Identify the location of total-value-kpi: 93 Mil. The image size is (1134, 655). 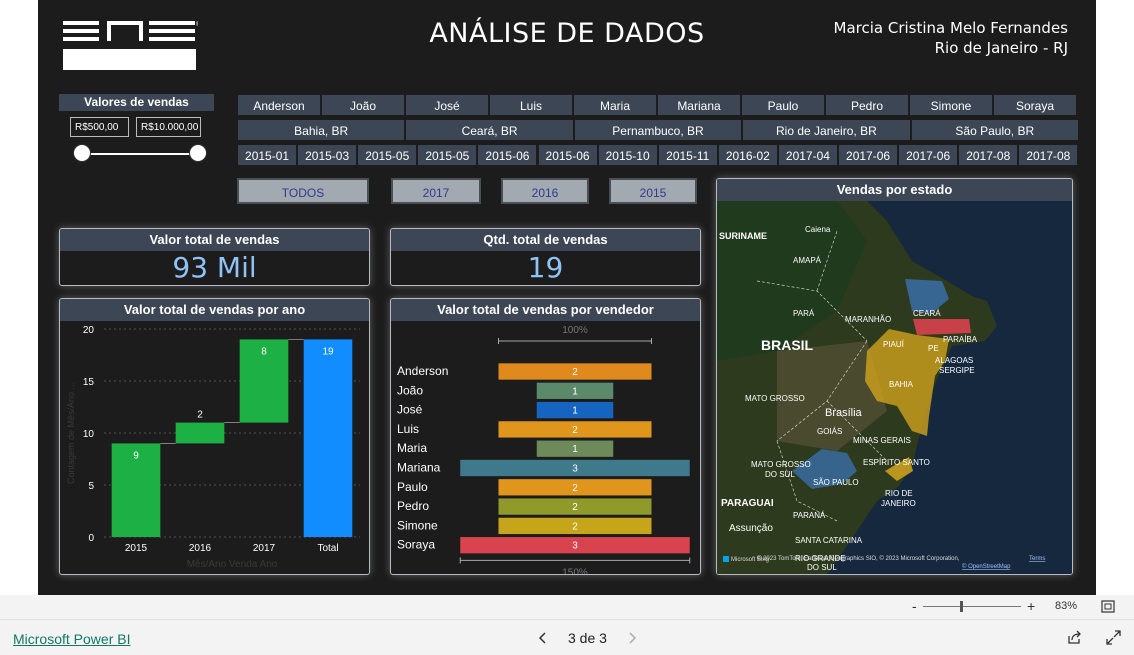
(214, 267).